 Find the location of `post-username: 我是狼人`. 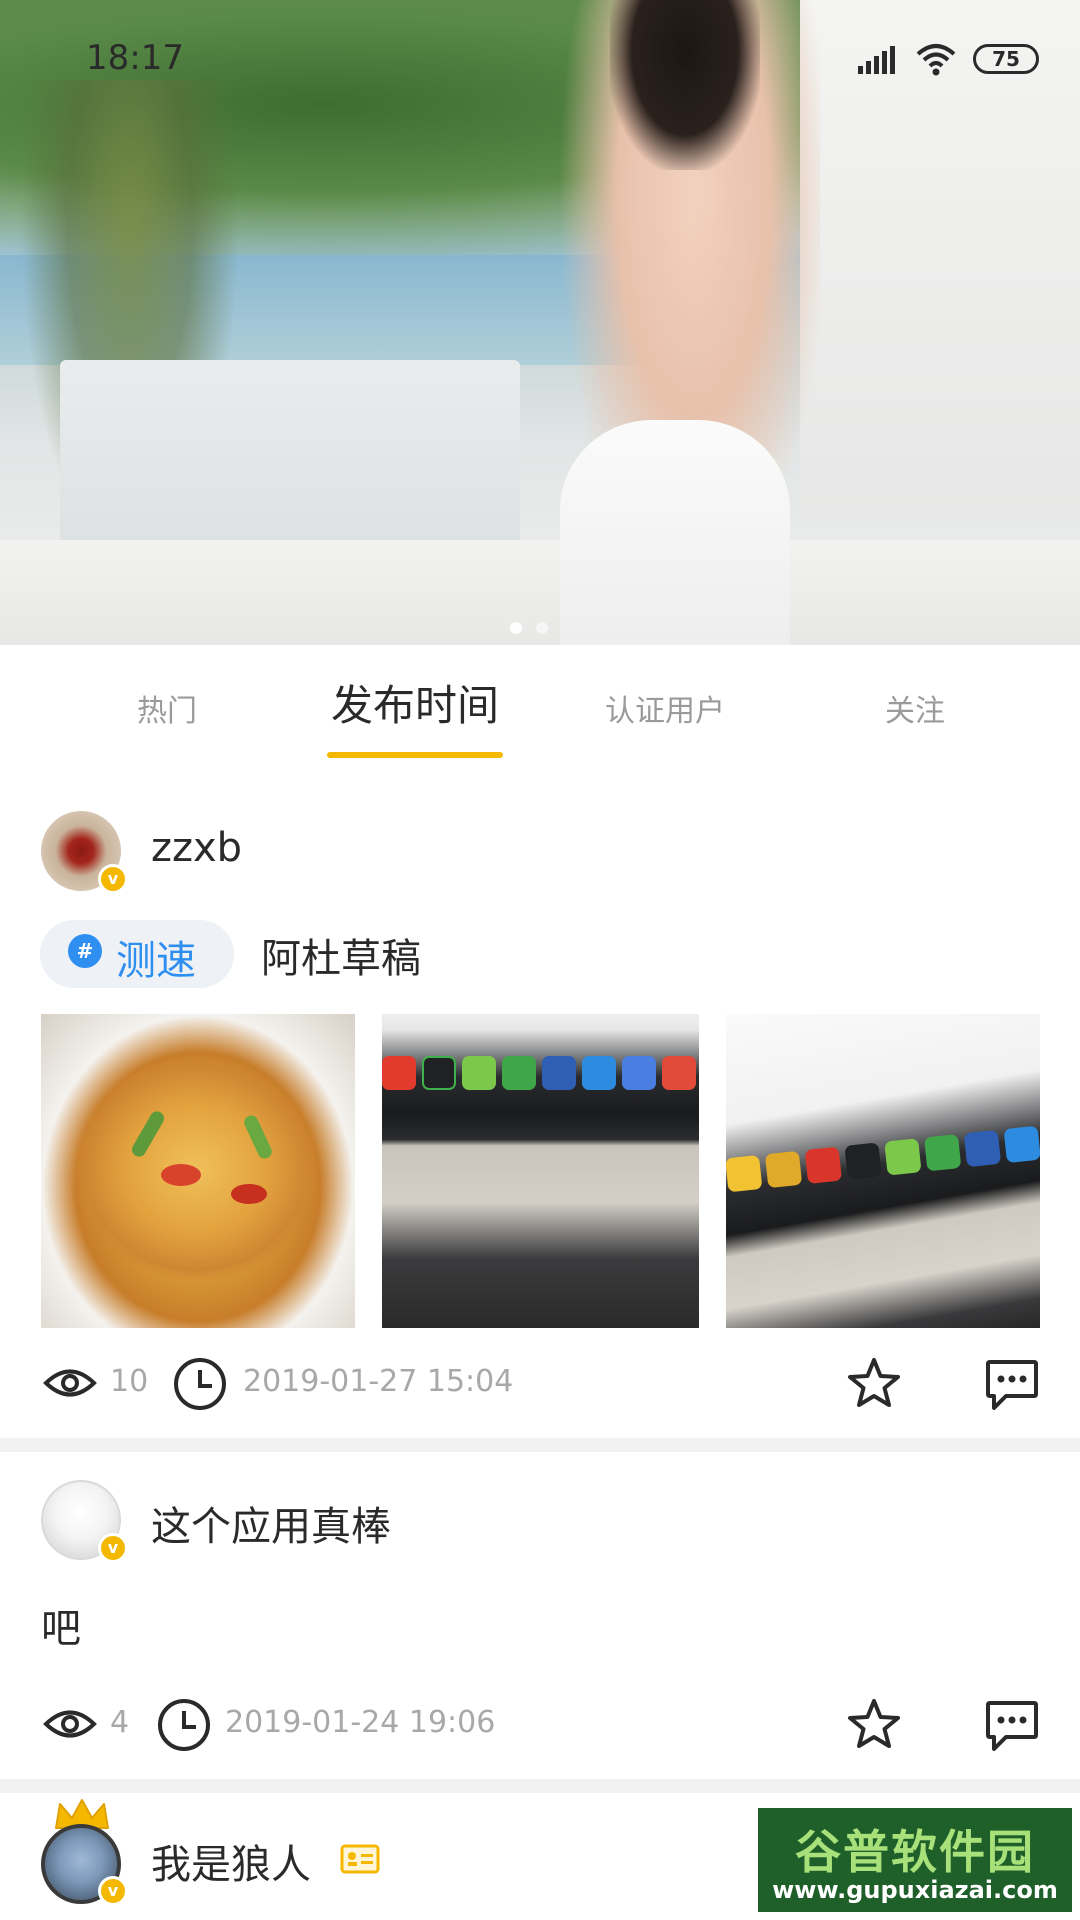

post-username: 我是狼人 is located at coordinates (231, 1861).